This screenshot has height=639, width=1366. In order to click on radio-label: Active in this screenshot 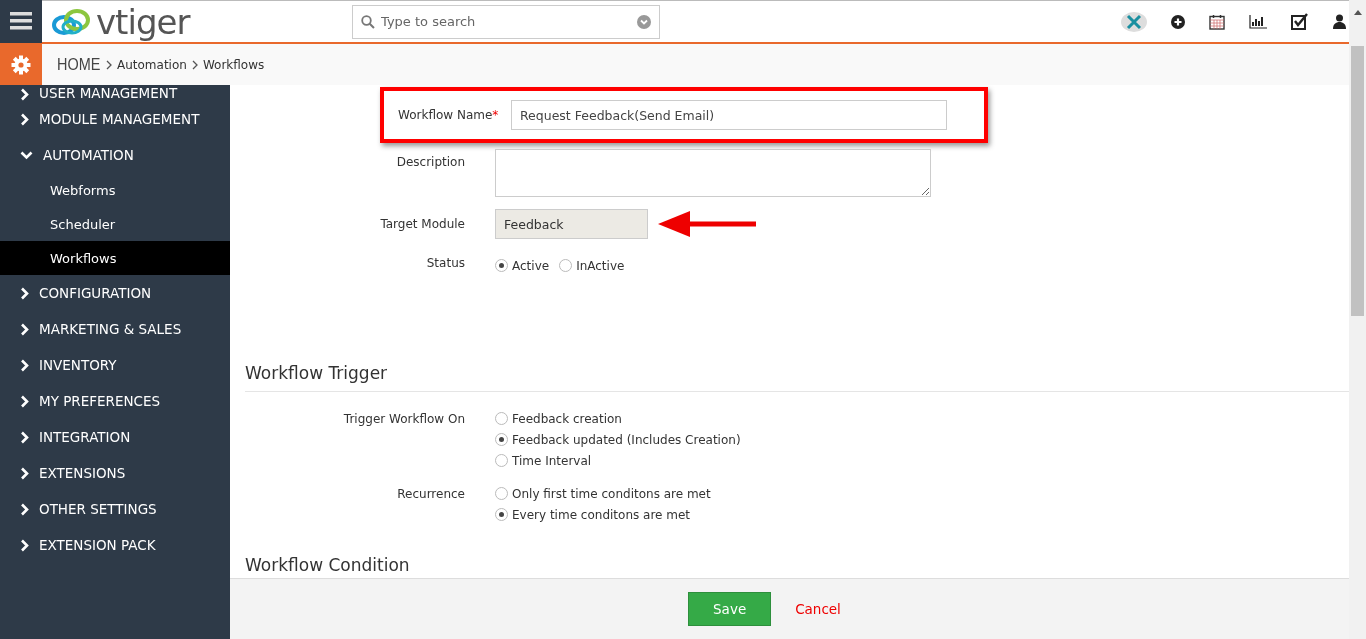, I will do `click(531, 265)`.